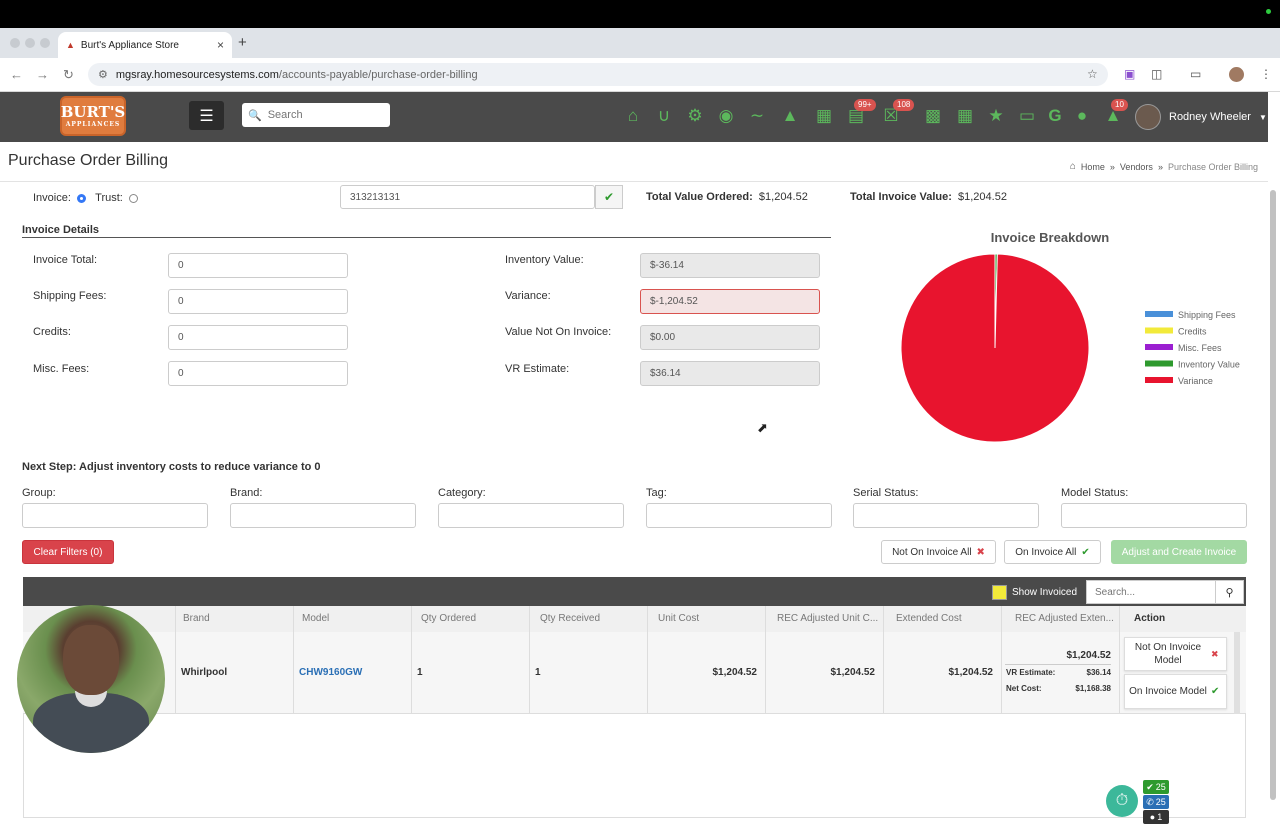  What do you see at coordinates (1055, 116) in the screenshot?
I see `google-icon: G` at bounding box center [1055, 116].